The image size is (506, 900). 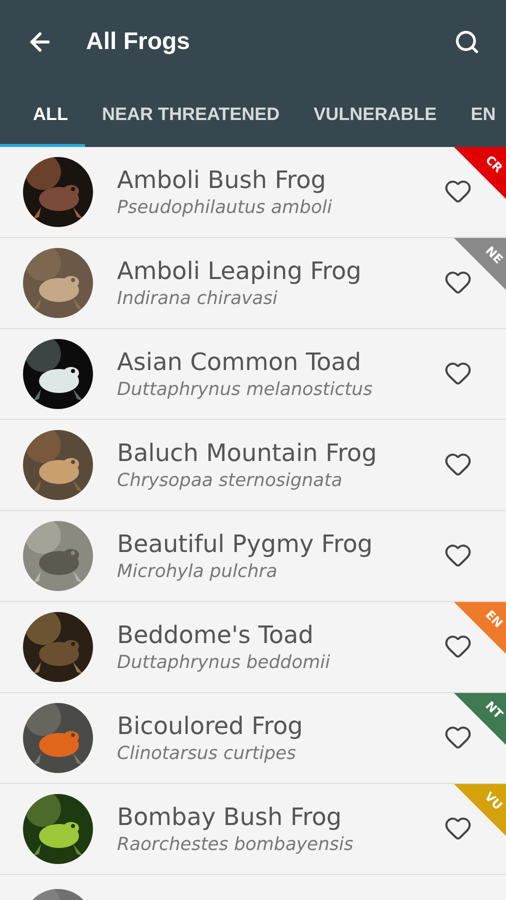 What do you see at coordinates (467, 42) in the screenshot?
I see `search-icon` at bounding box center [467, 42].